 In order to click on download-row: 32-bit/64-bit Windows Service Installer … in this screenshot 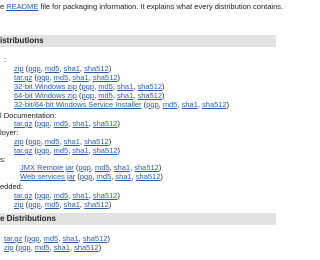, I will do `click(121, 104)`.